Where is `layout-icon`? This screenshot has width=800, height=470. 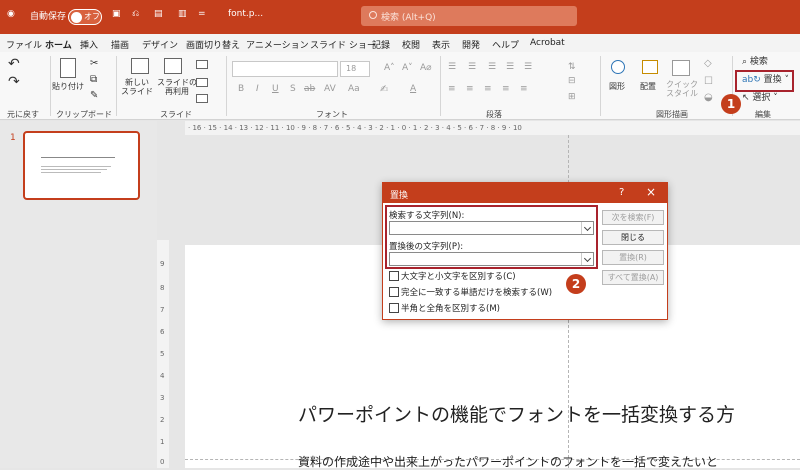 layout-icon is located at coordinates (202, 64).